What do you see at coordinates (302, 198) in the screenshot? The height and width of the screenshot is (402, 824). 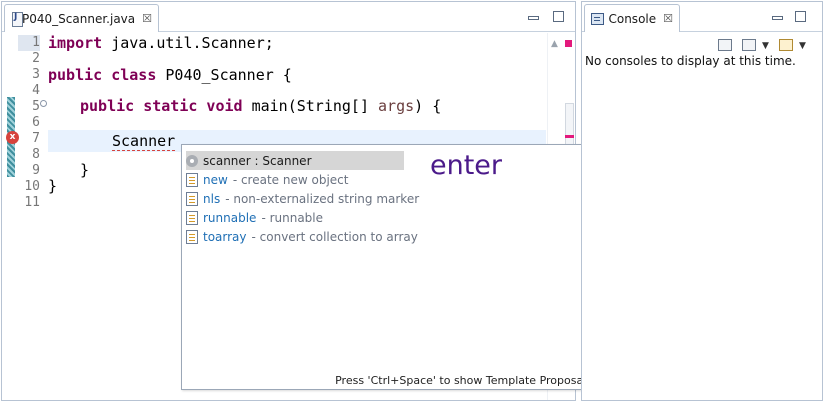 I see `proposal-item: nls - non-externalized string marker` at bounding box center [302, 198].